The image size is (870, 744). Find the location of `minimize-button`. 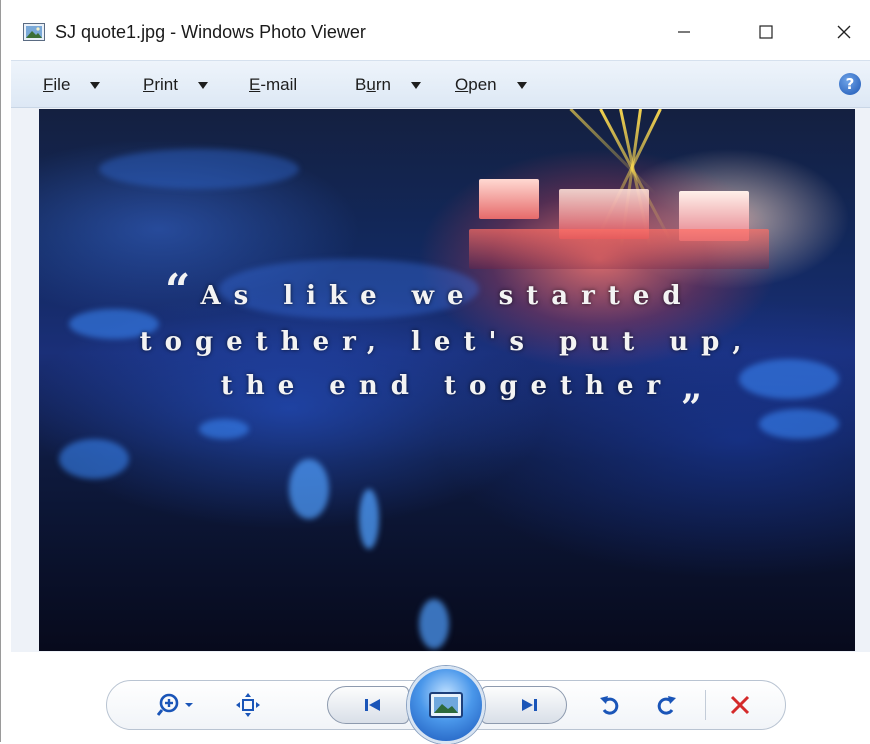

minimize-button is located at coordinates (684, 32).